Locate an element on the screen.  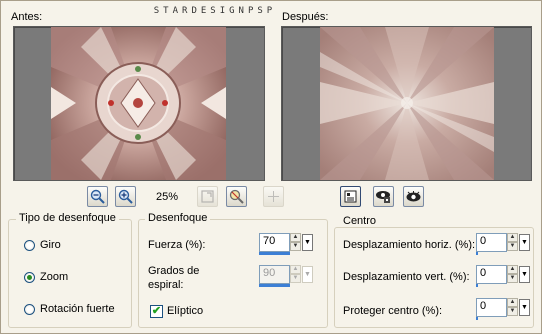
protect-center-down-arrow: ▼ is located at coordinates (512, 311).